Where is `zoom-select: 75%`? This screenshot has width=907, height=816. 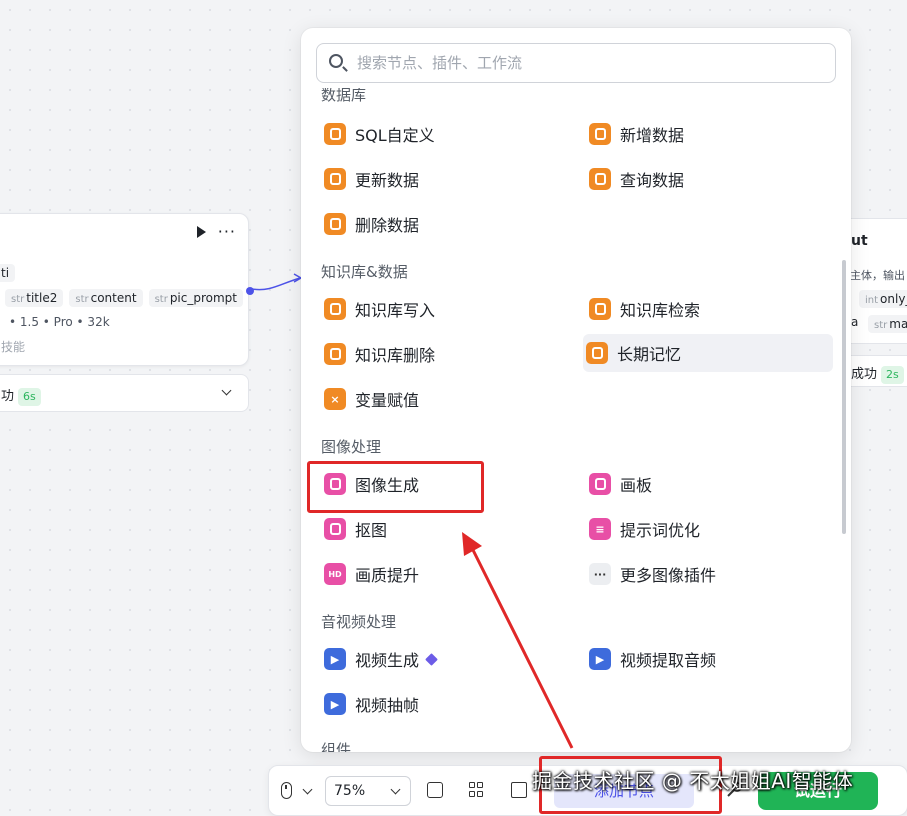 zoom-select: 75% is located at coordinates (368, 791).